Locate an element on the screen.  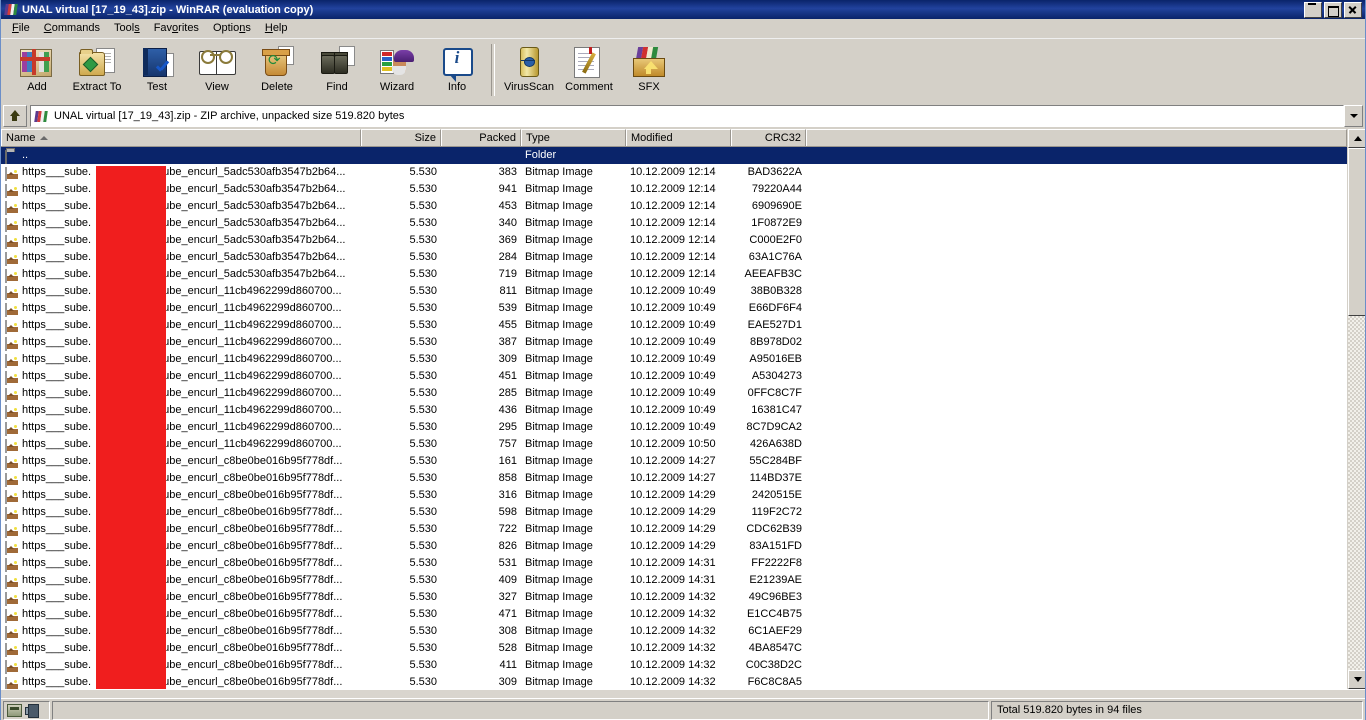
column-header-packed: Packed is located at coordinates (481, 137).